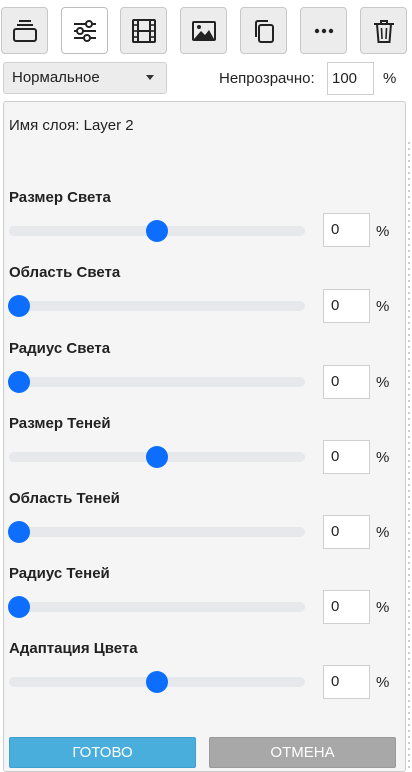 The width and height of the screenshot is (412, 772). I want to click on caret-down-icon, so click(150, 77).